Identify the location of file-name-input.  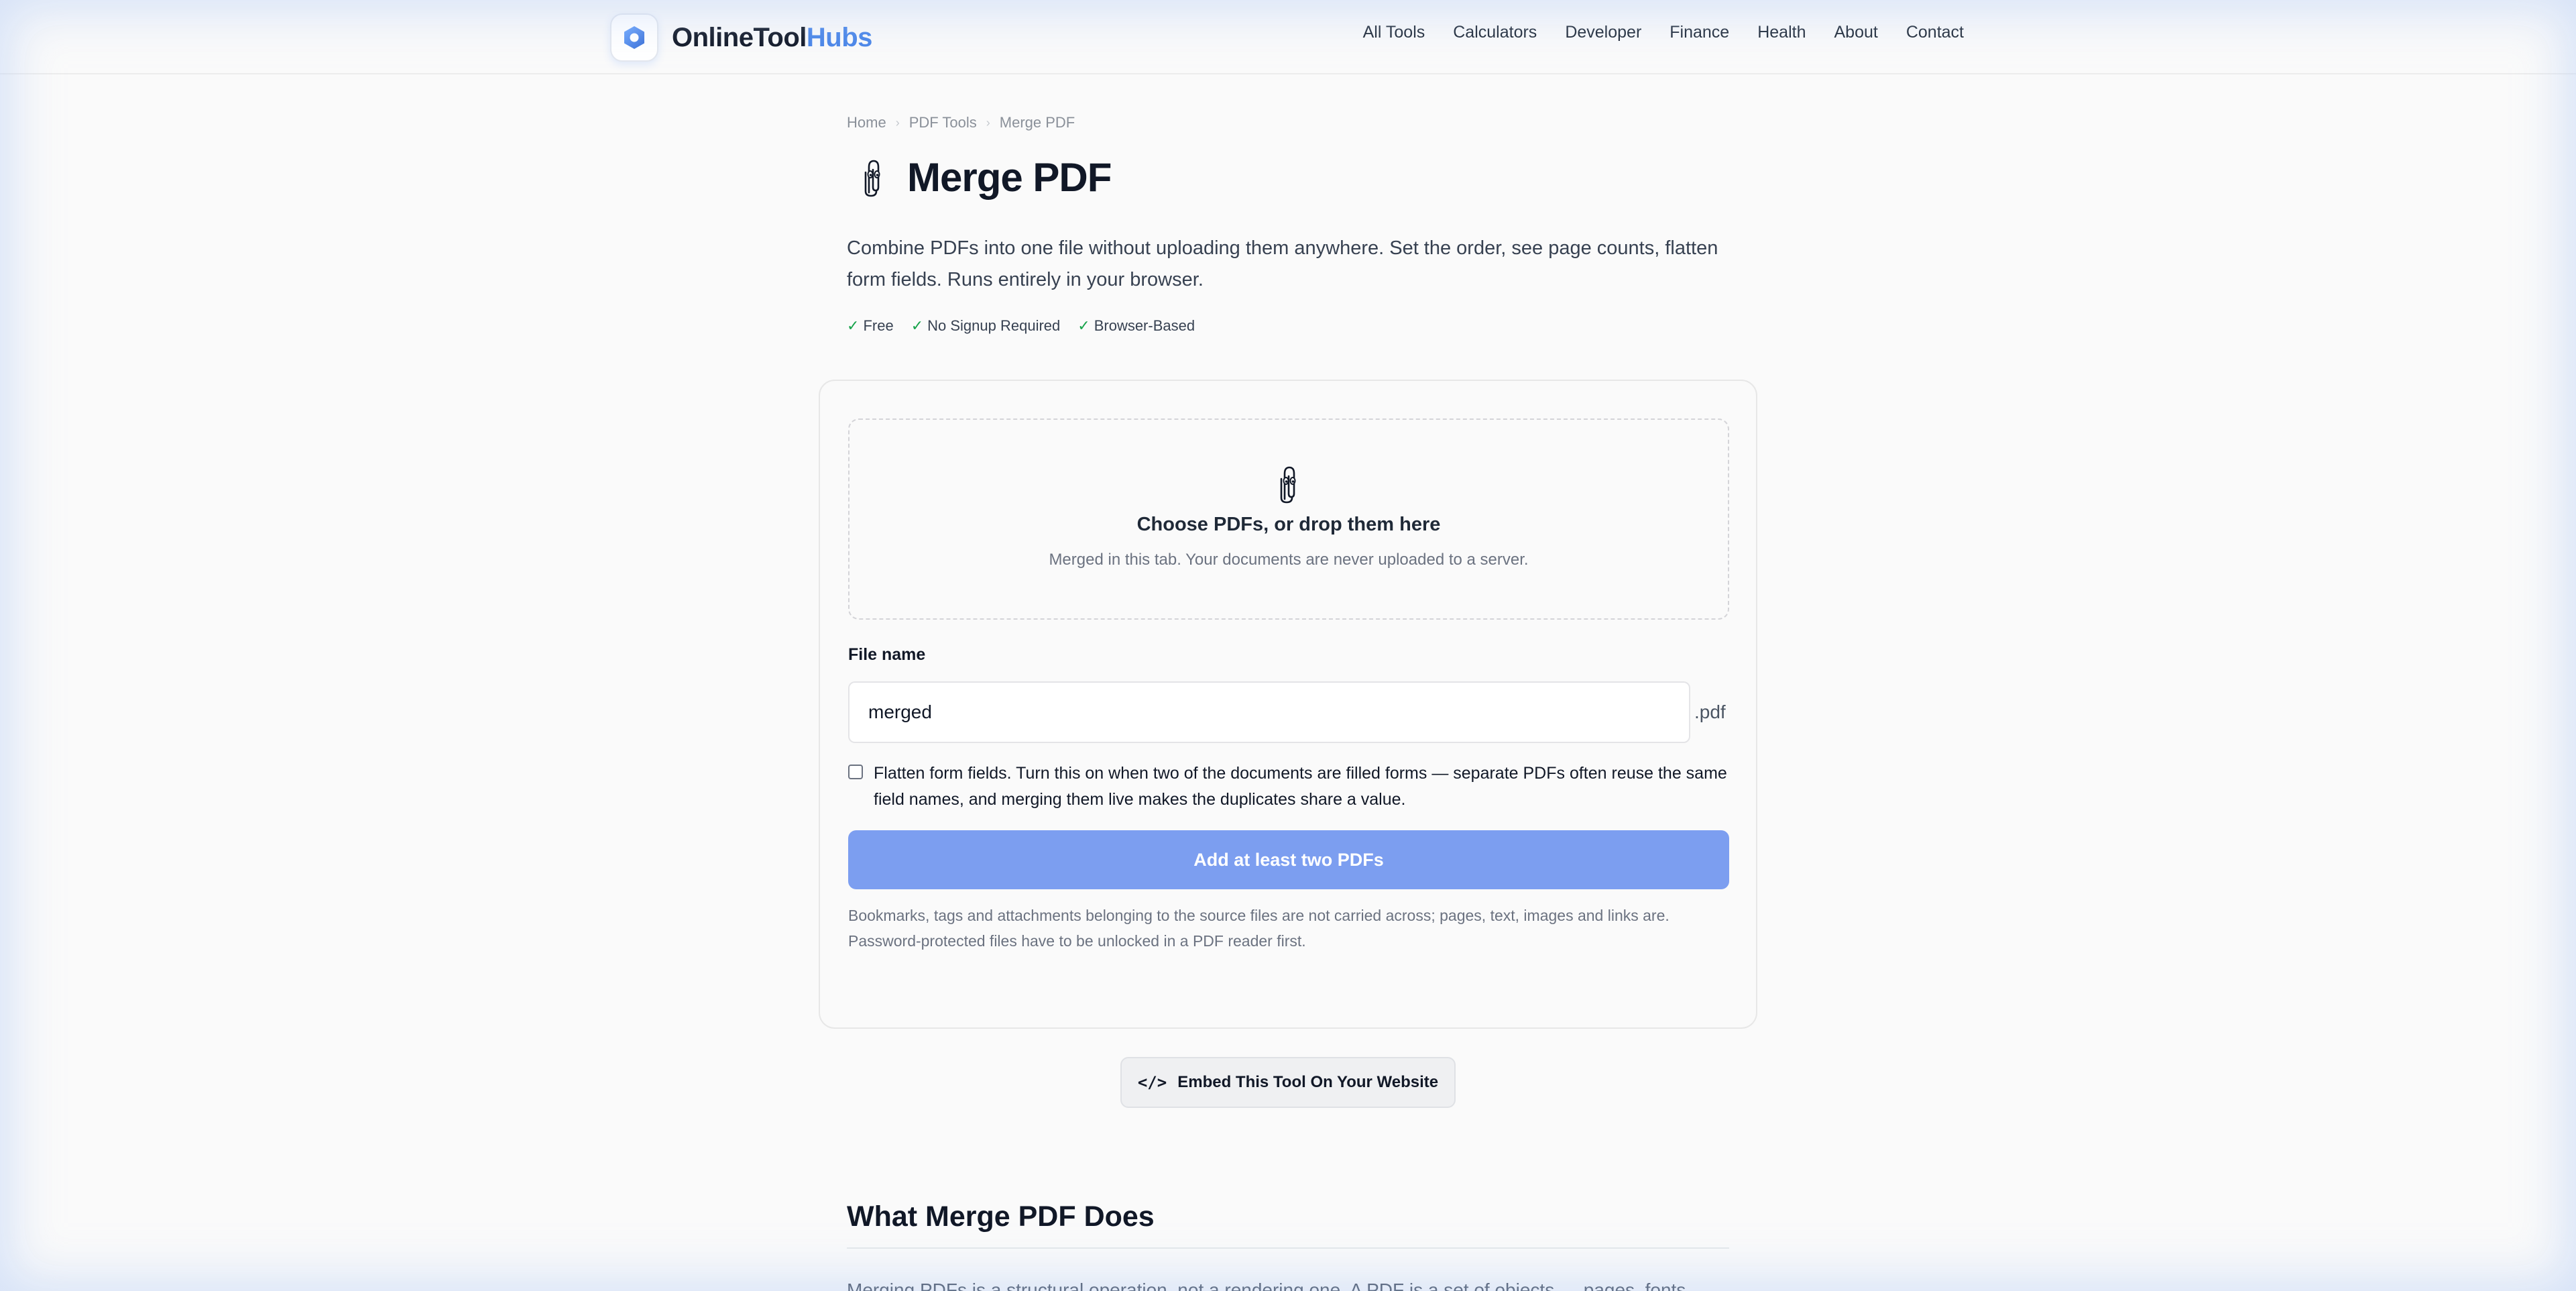
(1269, 712).